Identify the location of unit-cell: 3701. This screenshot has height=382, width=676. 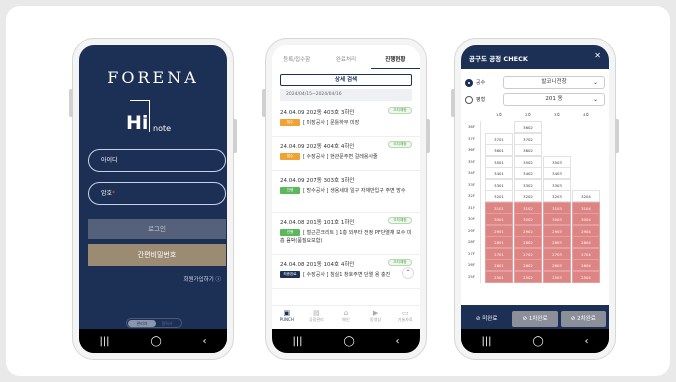
(499, 138).